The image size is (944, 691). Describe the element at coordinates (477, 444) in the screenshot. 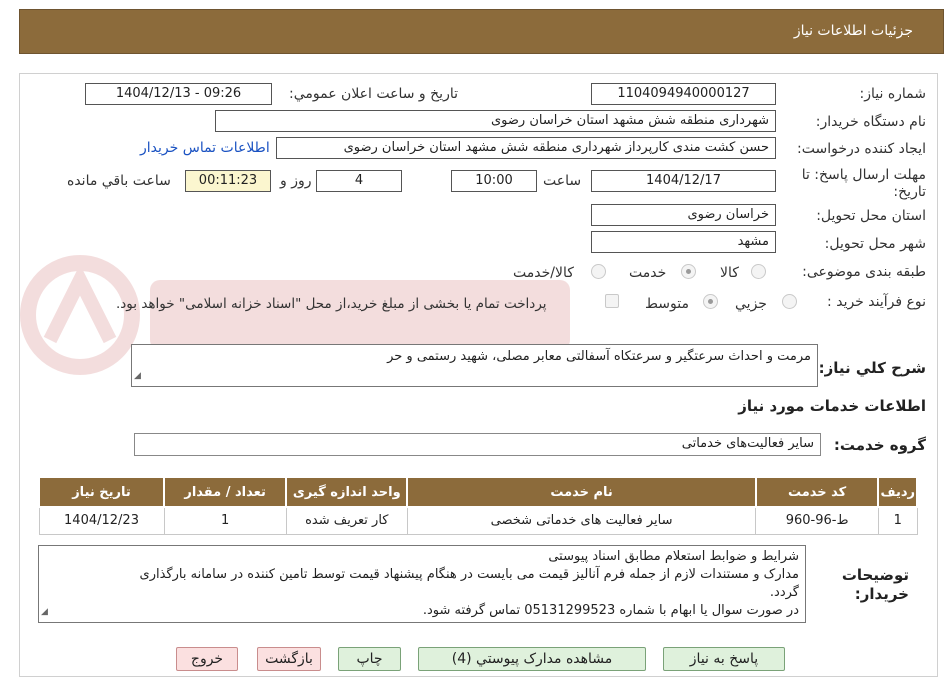

I see `service-group-field: سایر فعالیت‌های خدماتی` at that location.